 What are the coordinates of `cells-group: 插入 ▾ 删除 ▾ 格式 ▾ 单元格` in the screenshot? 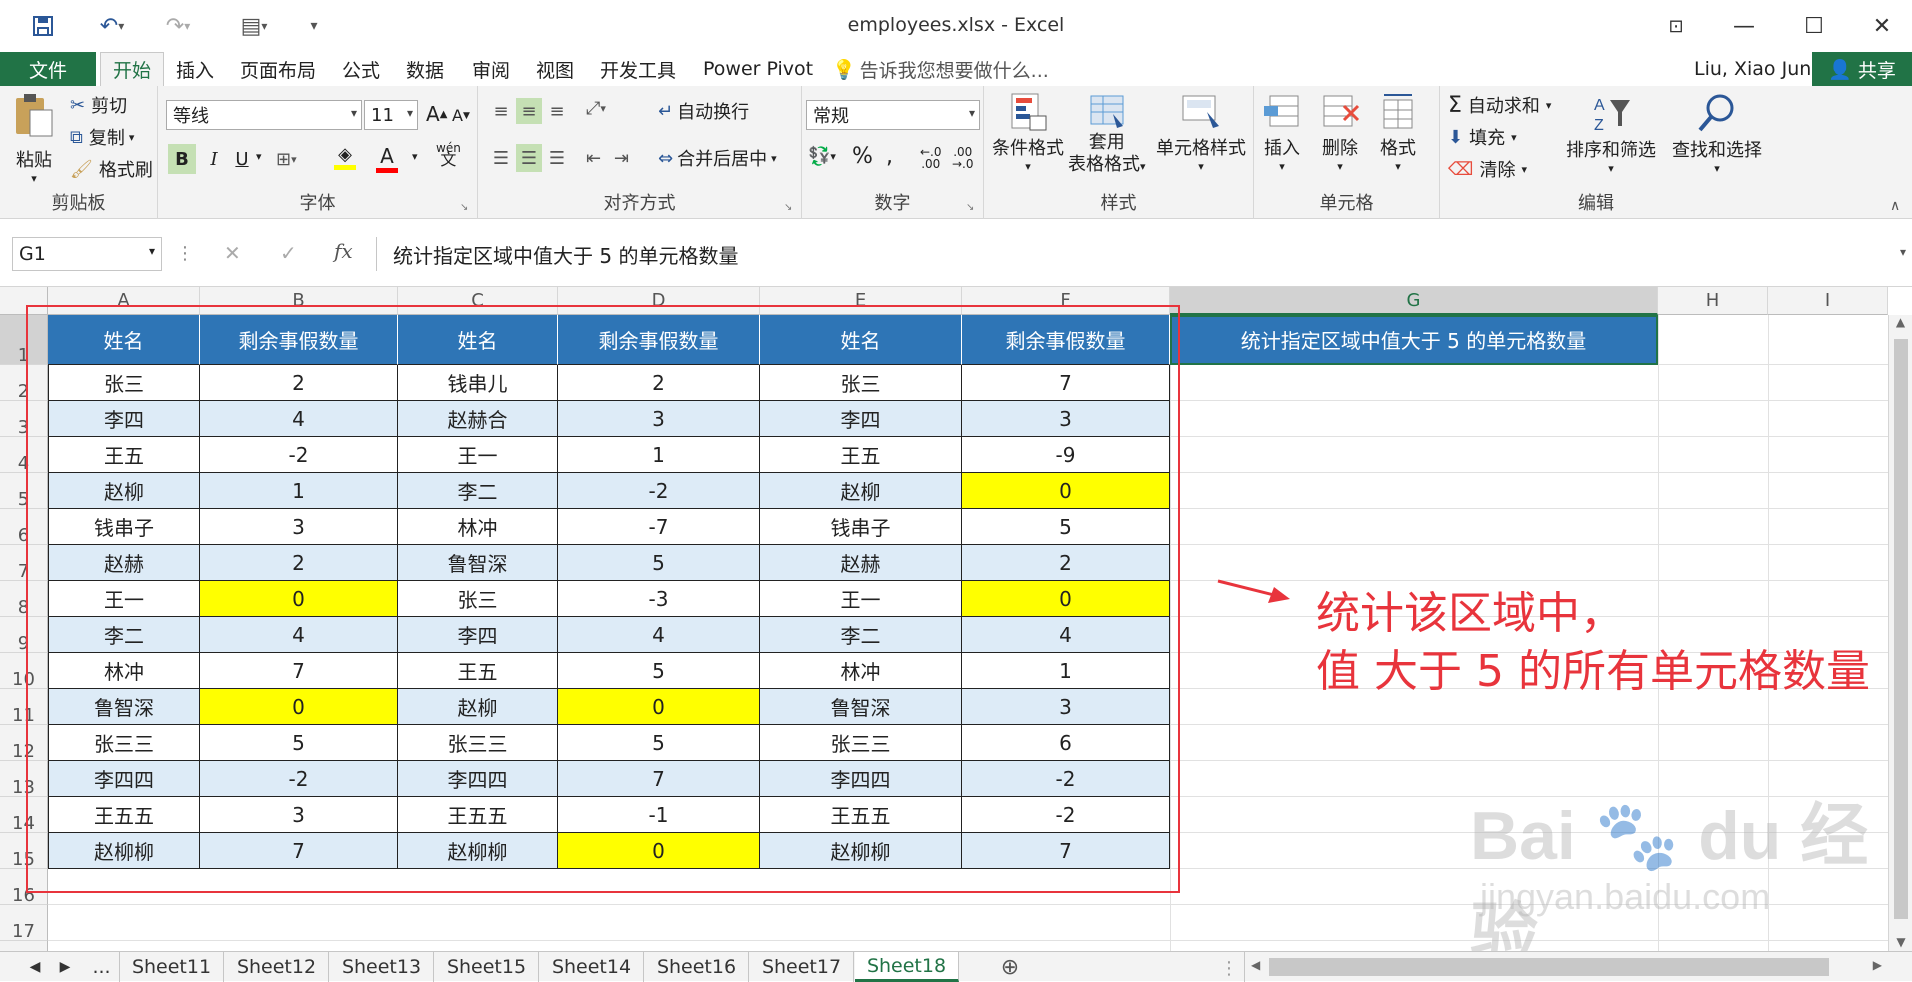 It's located at (1347, 152).